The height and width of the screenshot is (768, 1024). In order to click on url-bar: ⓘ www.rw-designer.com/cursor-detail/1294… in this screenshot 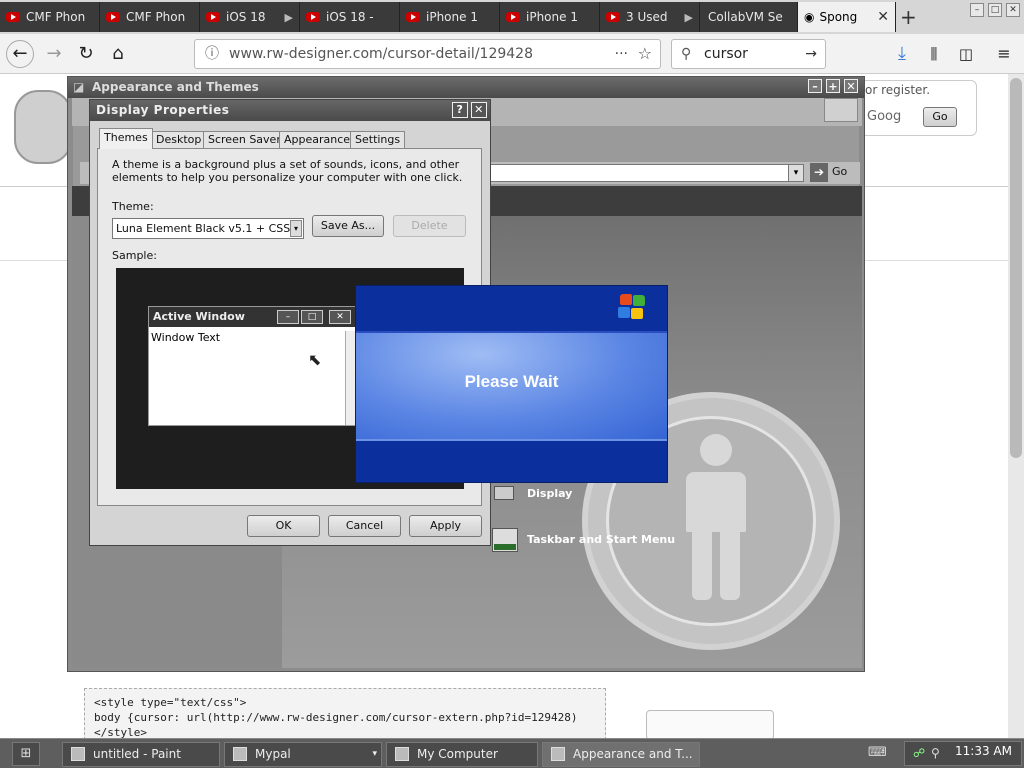, I will do `click(427, 54)`.